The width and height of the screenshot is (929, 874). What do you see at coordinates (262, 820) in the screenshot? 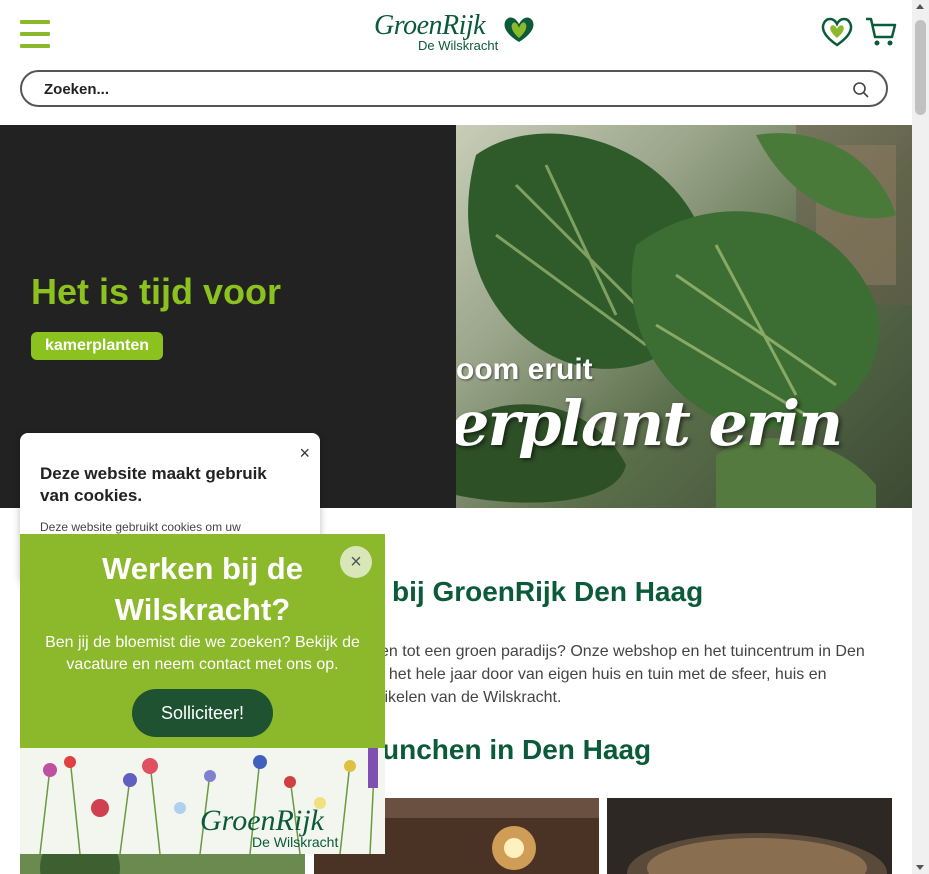
I see `job-logo-wordmark: GroenRijk` at bounding box center [262, 820].